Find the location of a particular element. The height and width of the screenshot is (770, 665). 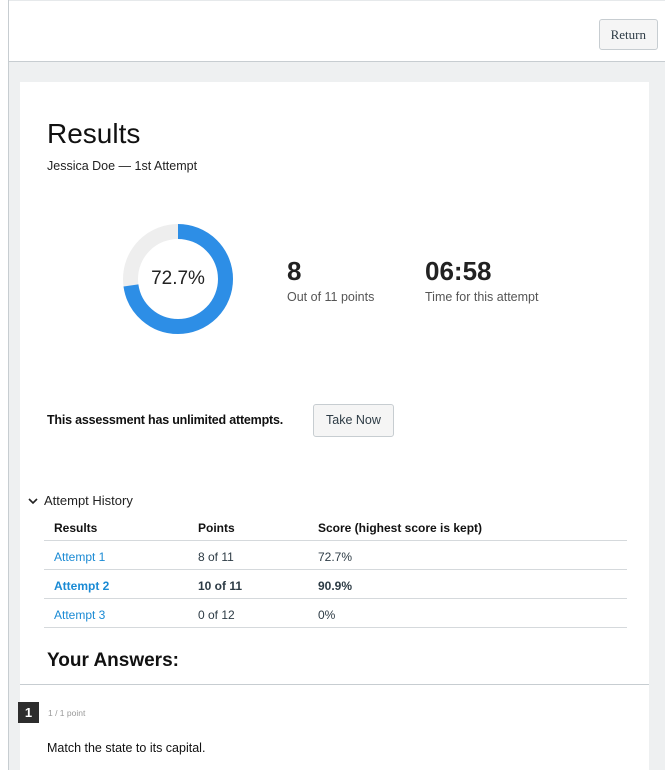

attempt-history-label: Attempt History is located at coordinates (88, 500).